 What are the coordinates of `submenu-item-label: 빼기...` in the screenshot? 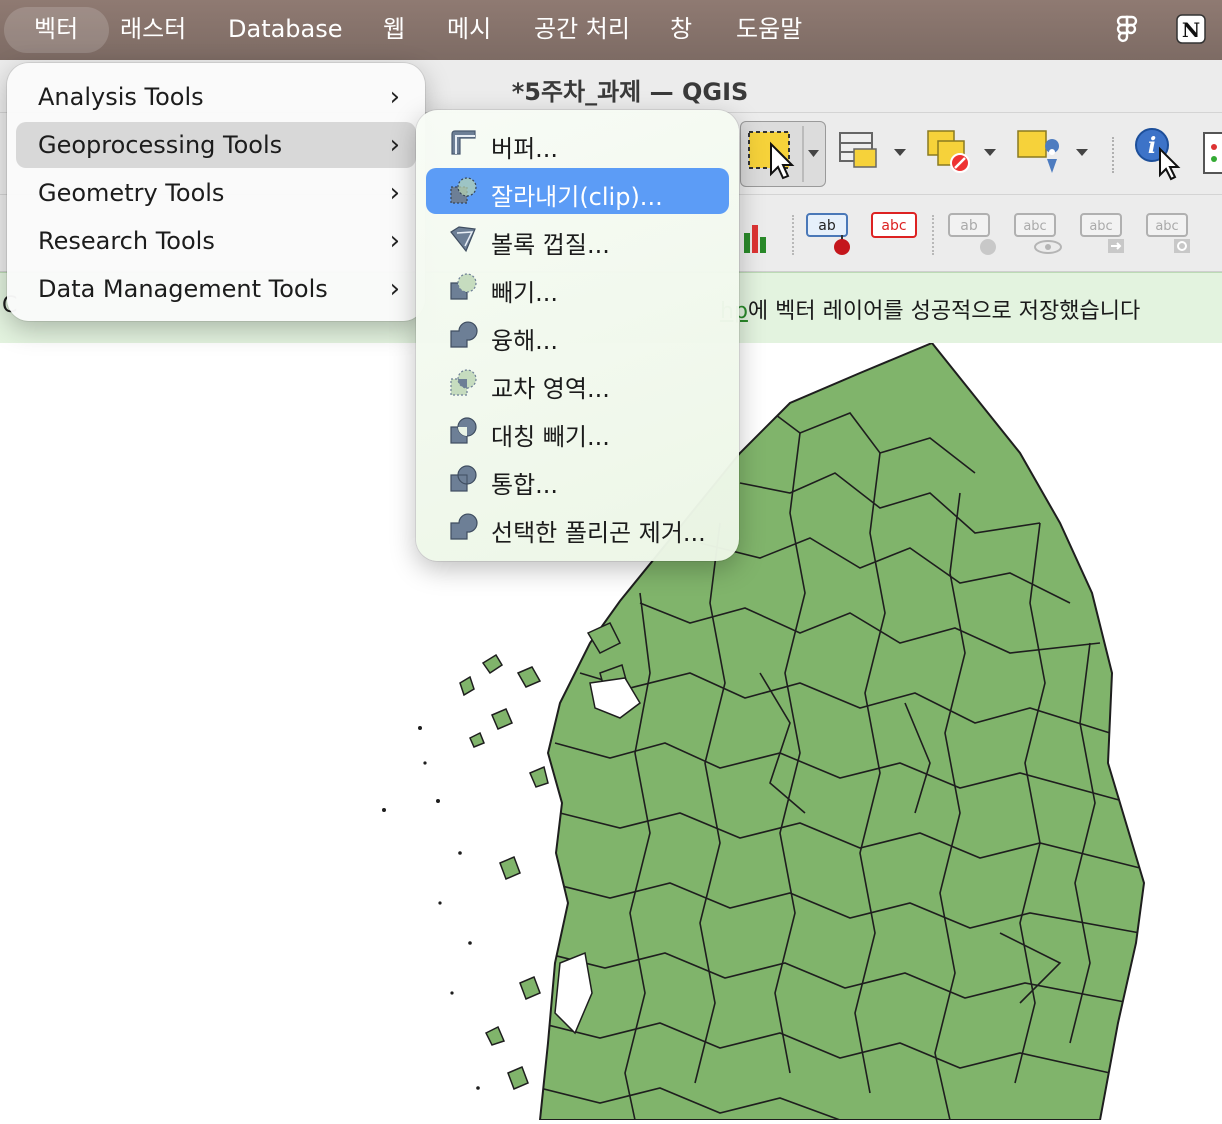 It's located at (525, 293).